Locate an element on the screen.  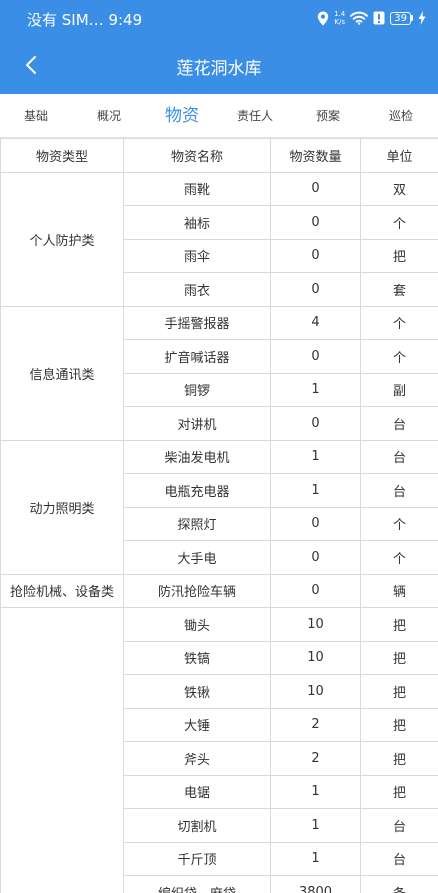
item-name-cell: 雨衣 is located at coordinates (197, 289).